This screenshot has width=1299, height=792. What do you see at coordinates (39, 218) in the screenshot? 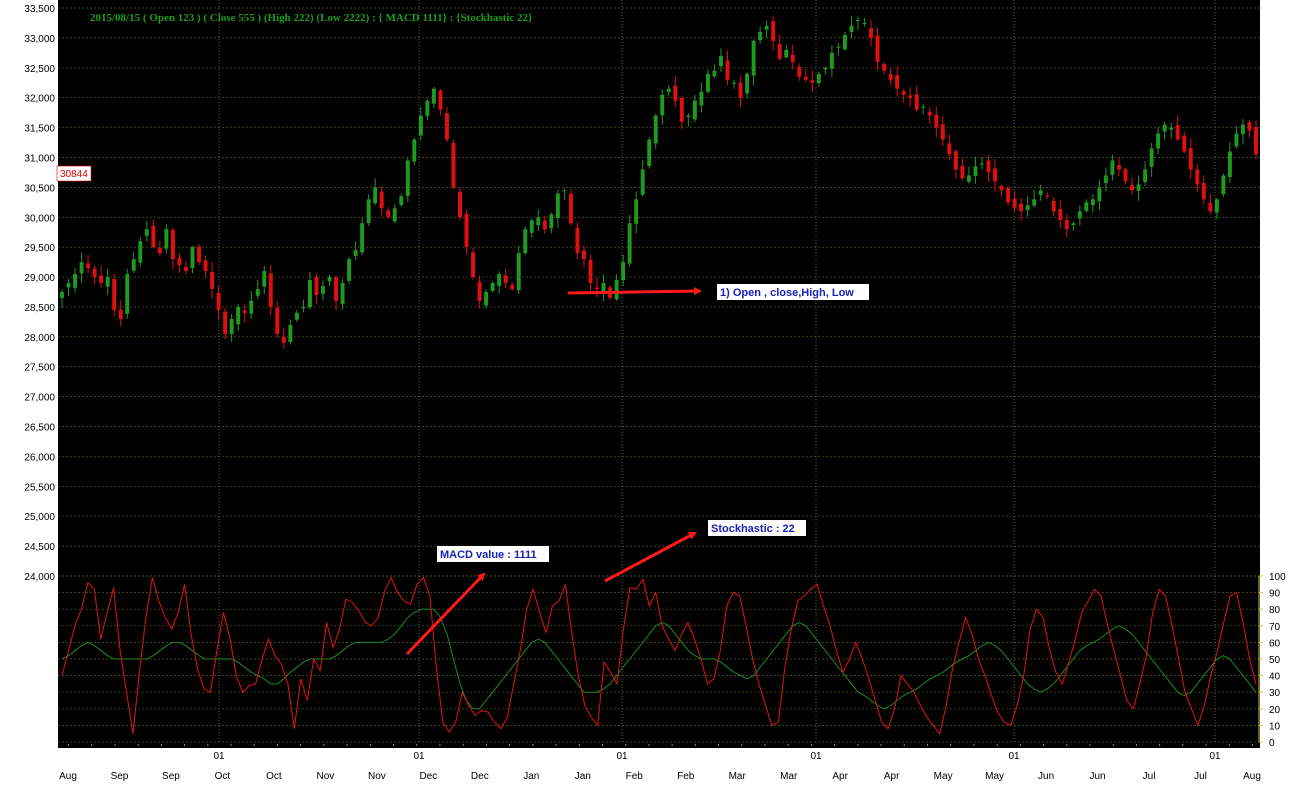
I see `price-tick-label: 30,000` at bounding box center [39, 218].